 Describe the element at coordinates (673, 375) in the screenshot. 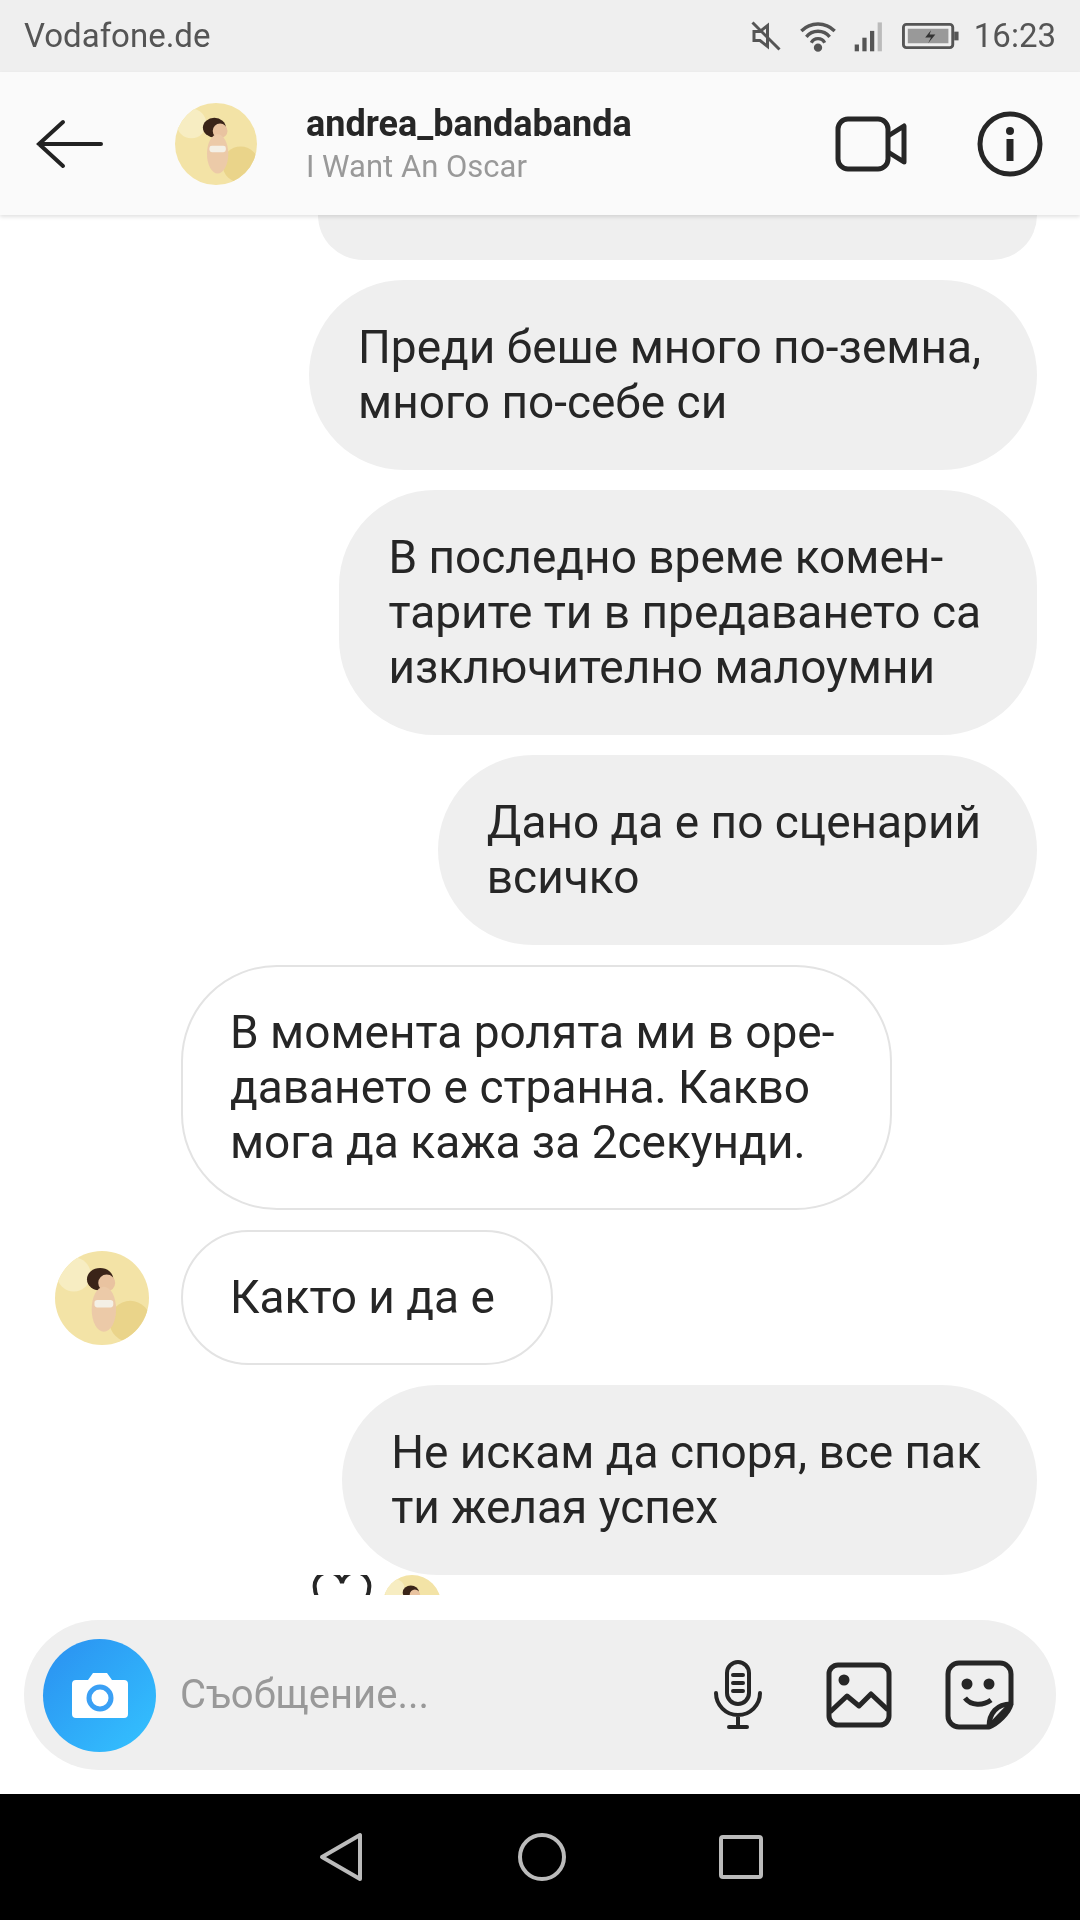

I see `sent-message: Преди беше много по-земна, много по-себе си` at that location.